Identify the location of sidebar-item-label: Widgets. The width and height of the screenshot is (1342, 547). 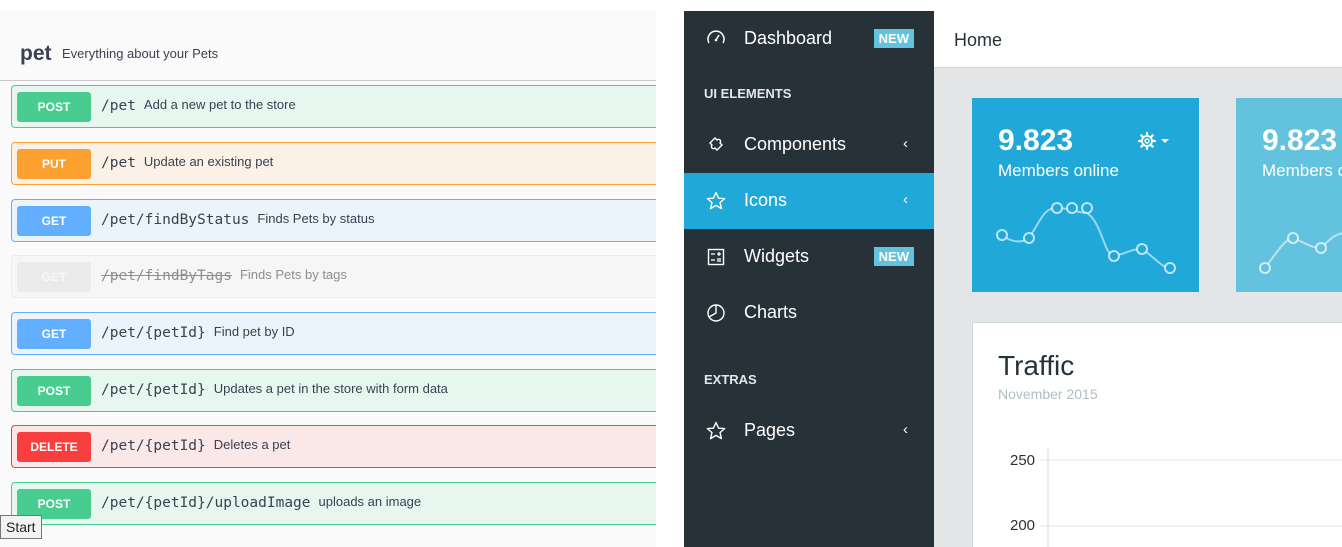
(777, 256).